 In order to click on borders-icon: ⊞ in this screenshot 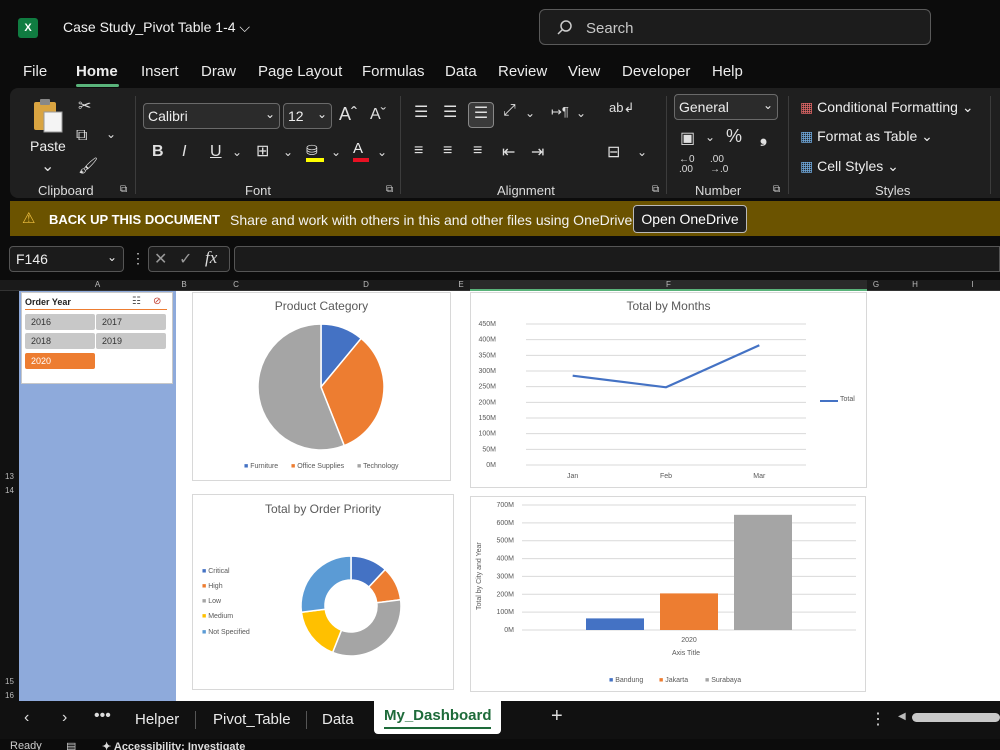, I will do `click(262, 151)`.